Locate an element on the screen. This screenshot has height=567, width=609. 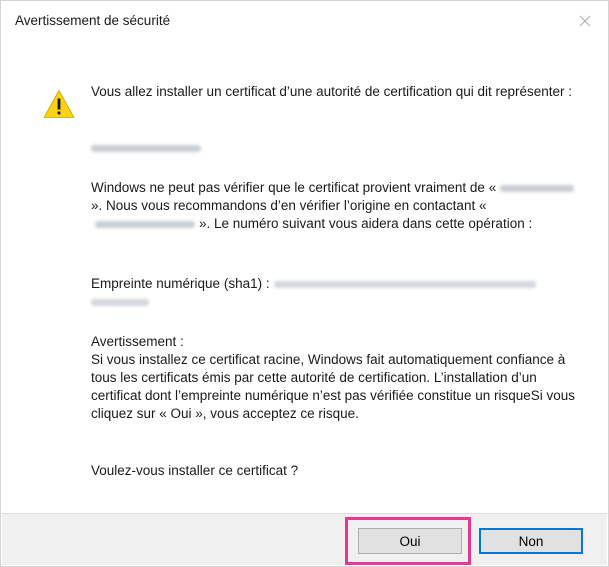
thumbprint-label: Empreinte numérique (sha1) : is located at coordinates (180, 283).